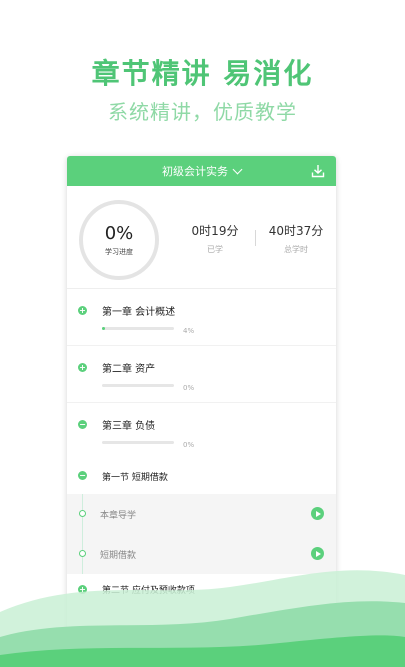 The image size is (405, 667). Describe the element at coordinates (296, 231) in the screenshot. I see `total-value: 40时37分` at that location.